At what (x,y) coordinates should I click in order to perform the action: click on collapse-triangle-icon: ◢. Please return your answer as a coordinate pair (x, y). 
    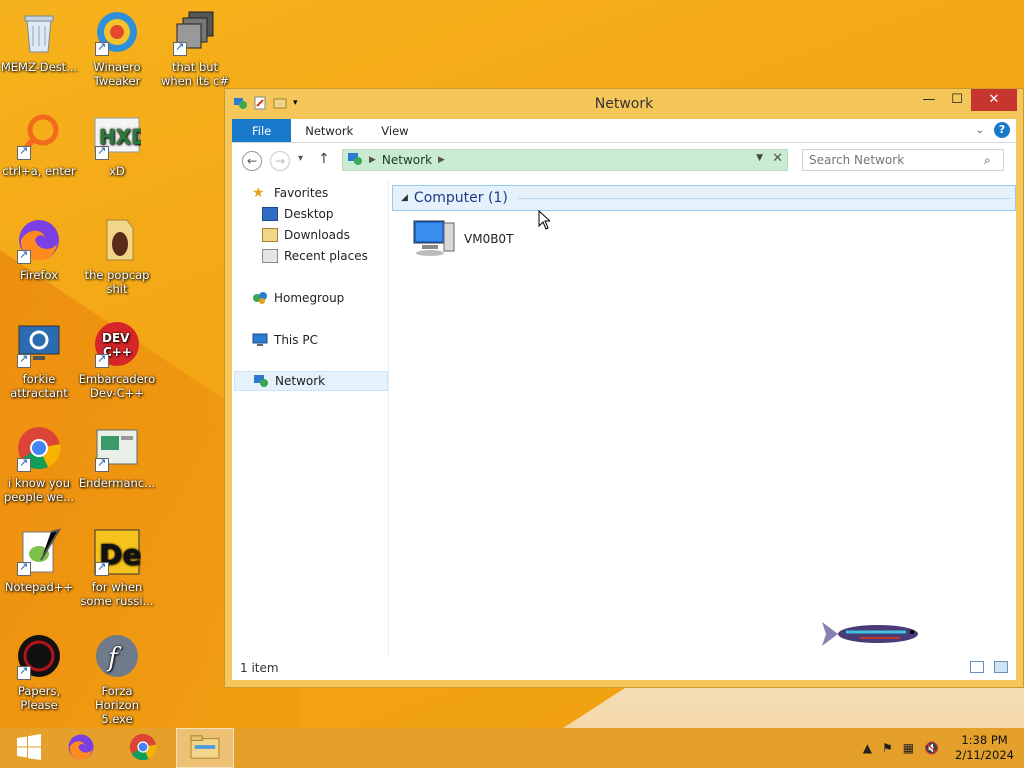
    Looking at the image, I should click on (404, 198).